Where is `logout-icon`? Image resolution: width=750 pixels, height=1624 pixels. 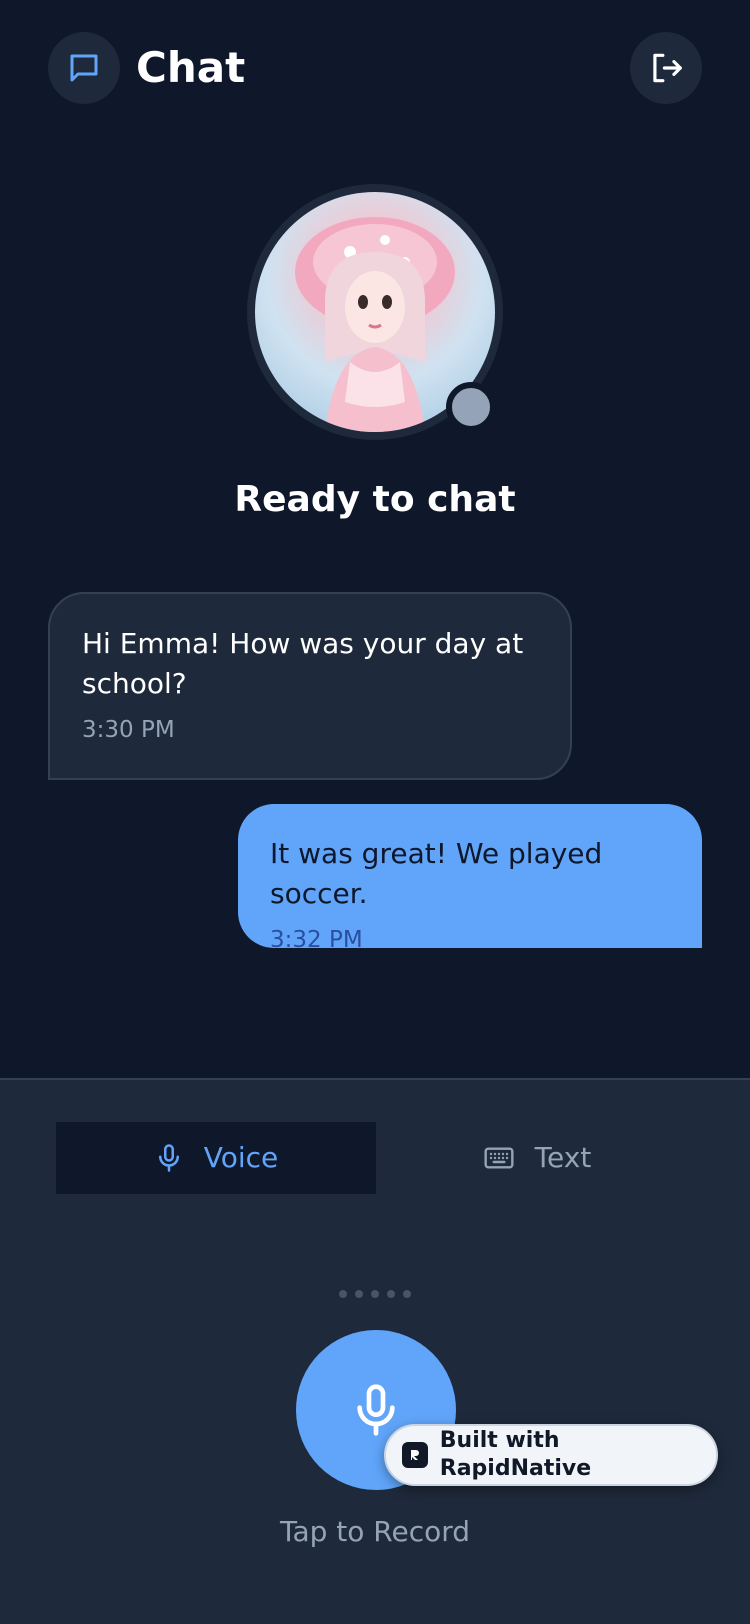 logout-icon is located at coordinates (667, 68).